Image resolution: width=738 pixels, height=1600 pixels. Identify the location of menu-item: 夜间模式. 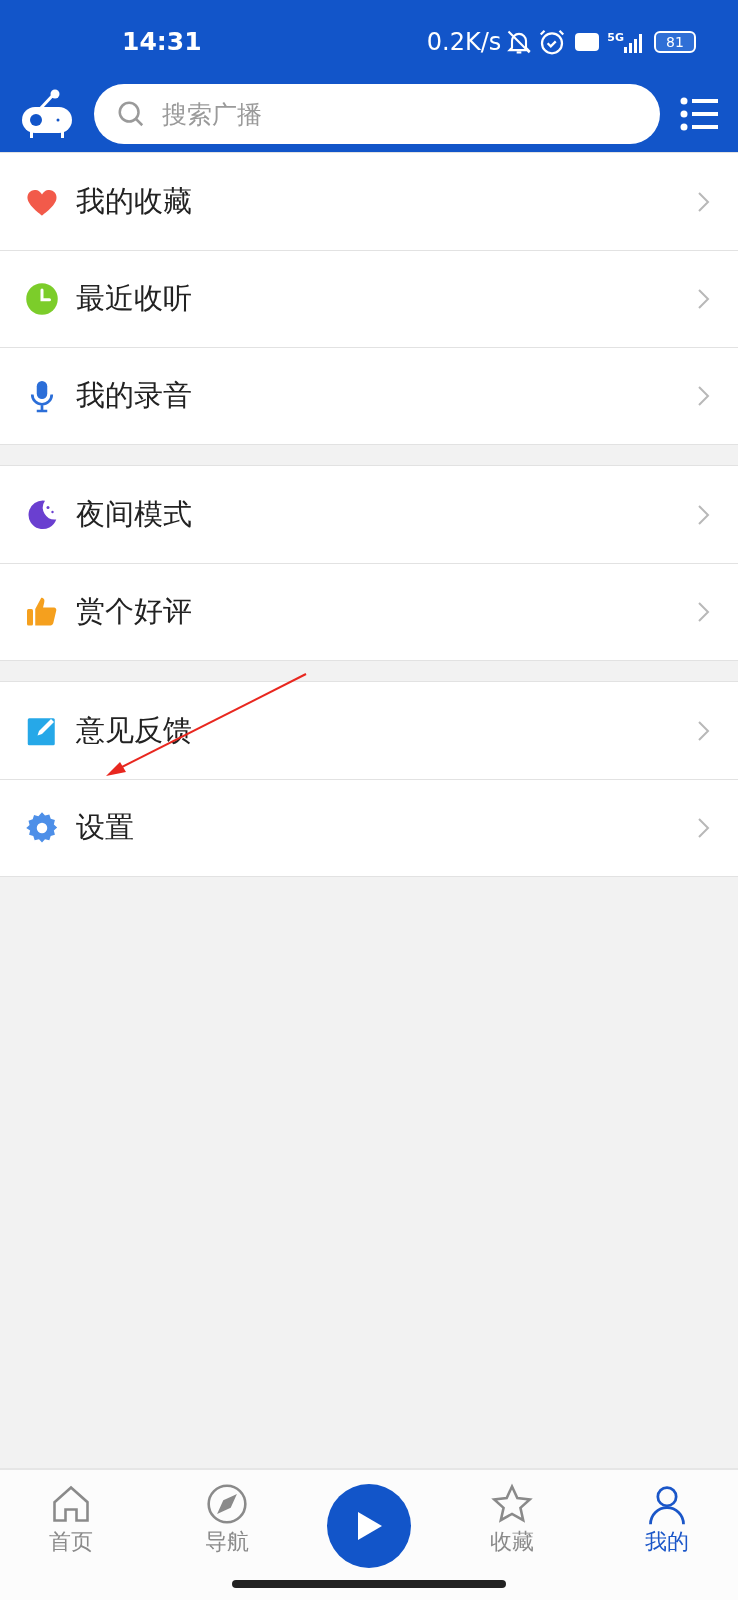
(369, 514).